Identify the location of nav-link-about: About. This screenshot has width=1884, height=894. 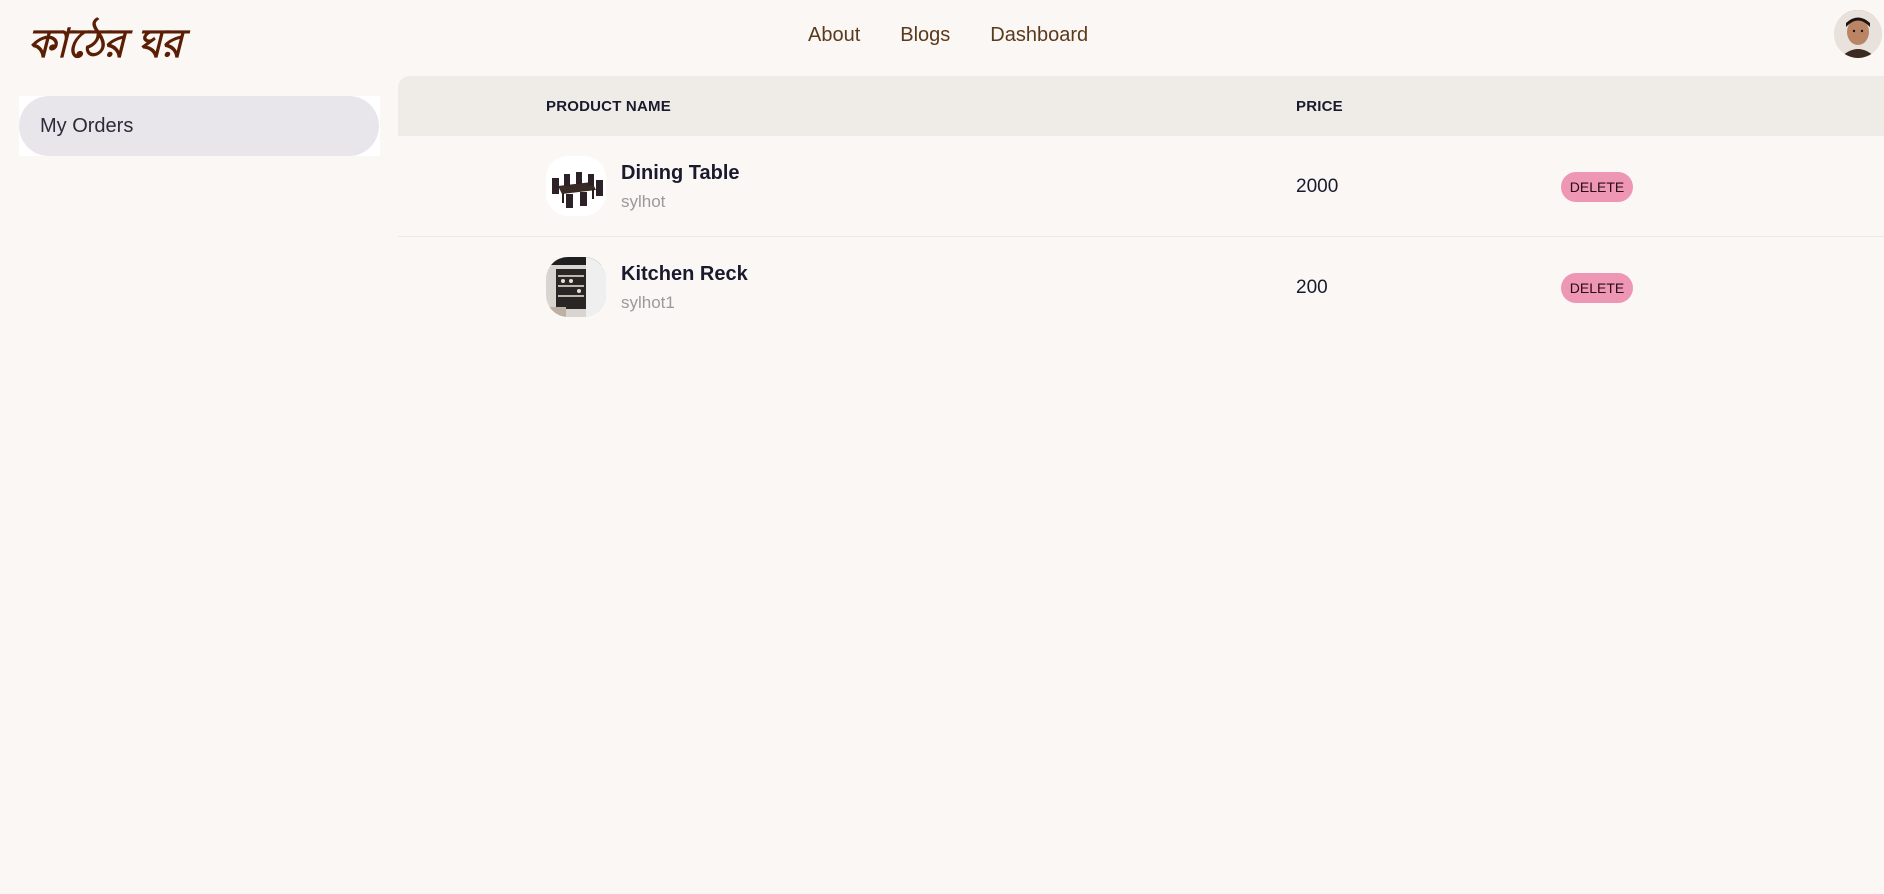
(834, 35).